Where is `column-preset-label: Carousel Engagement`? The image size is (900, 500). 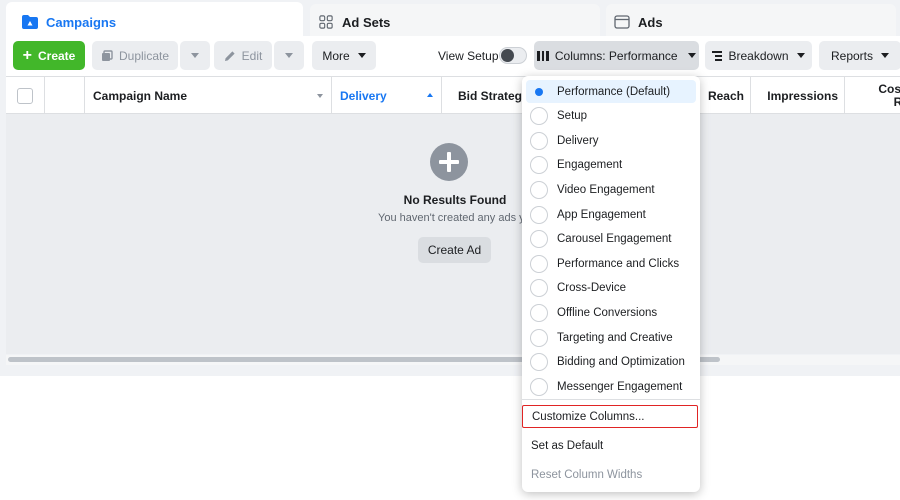 column-preset-label: Carousel Engagement is located at coordinates (614, 239).